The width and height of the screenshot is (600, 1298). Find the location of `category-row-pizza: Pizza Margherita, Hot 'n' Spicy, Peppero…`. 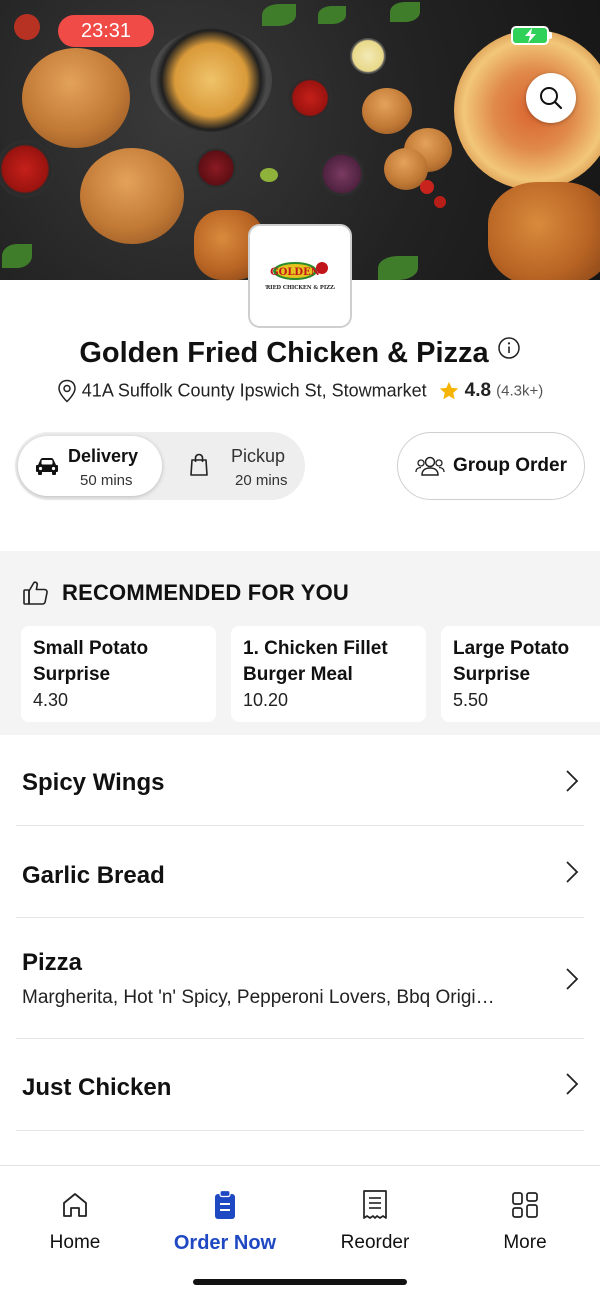

category-row-pizza: Pizza Margherita, Hot 'n' Spicy, Peppero… is located at coordinates (300, 978).